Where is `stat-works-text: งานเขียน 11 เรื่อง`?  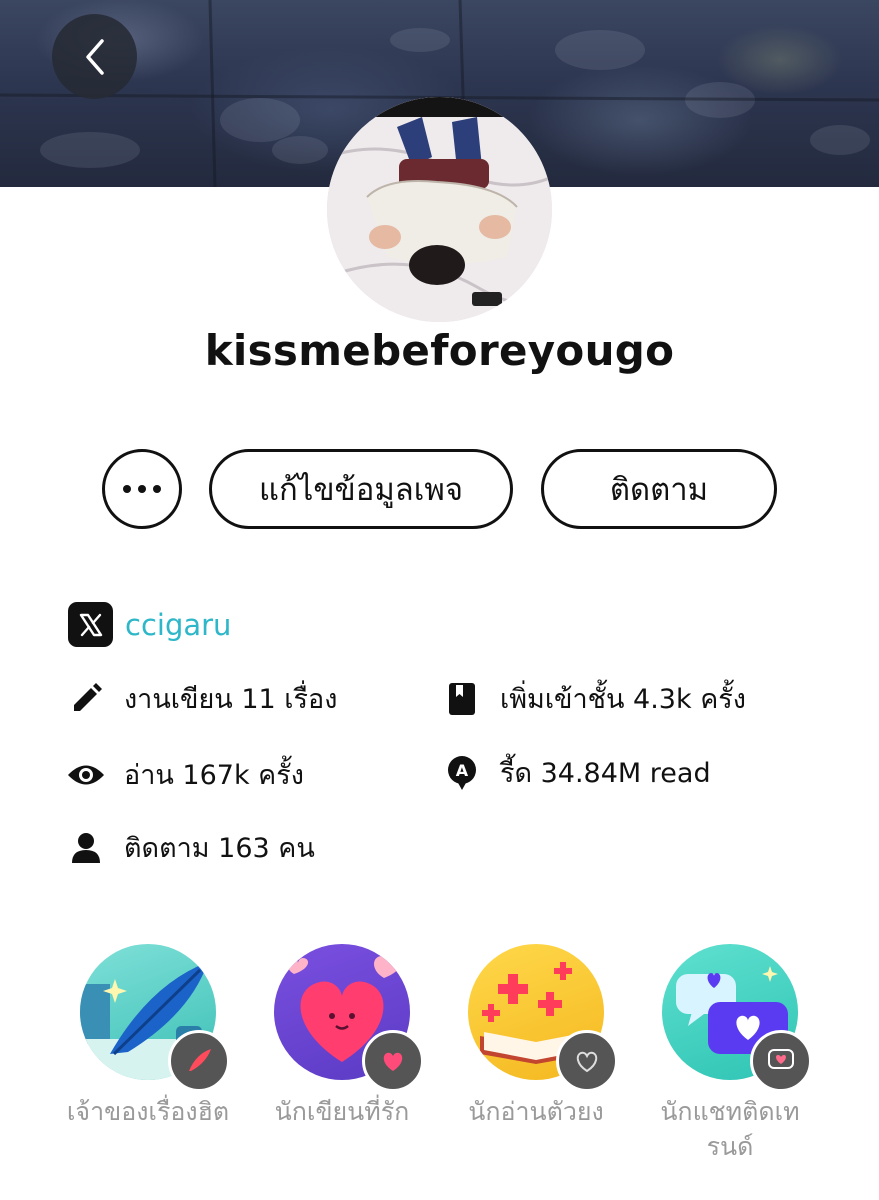 stat-works-text: งานเขียน 11 เรื่อง is located at coordinates (231, 699).